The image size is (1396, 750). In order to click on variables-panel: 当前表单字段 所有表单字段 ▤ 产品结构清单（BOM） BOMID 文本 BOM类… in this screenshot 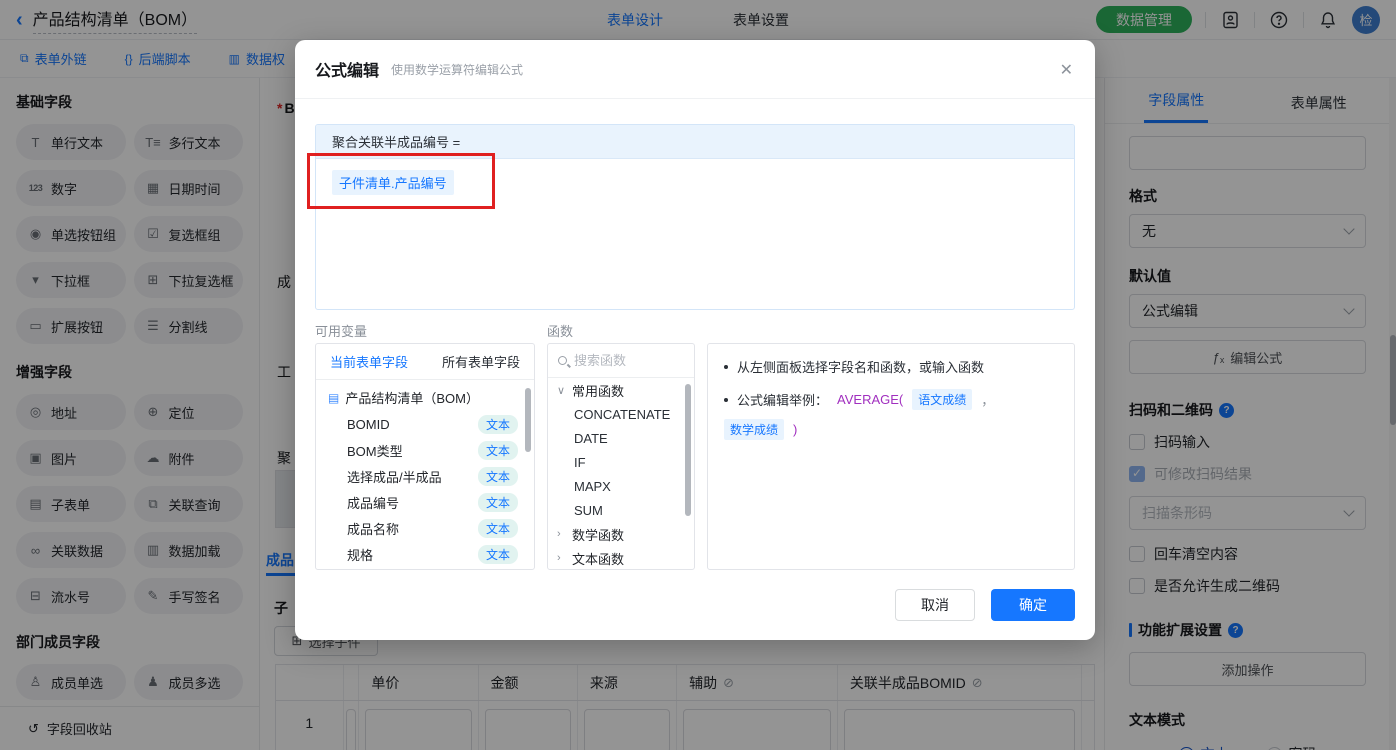, I will do `click(425, 456)`.